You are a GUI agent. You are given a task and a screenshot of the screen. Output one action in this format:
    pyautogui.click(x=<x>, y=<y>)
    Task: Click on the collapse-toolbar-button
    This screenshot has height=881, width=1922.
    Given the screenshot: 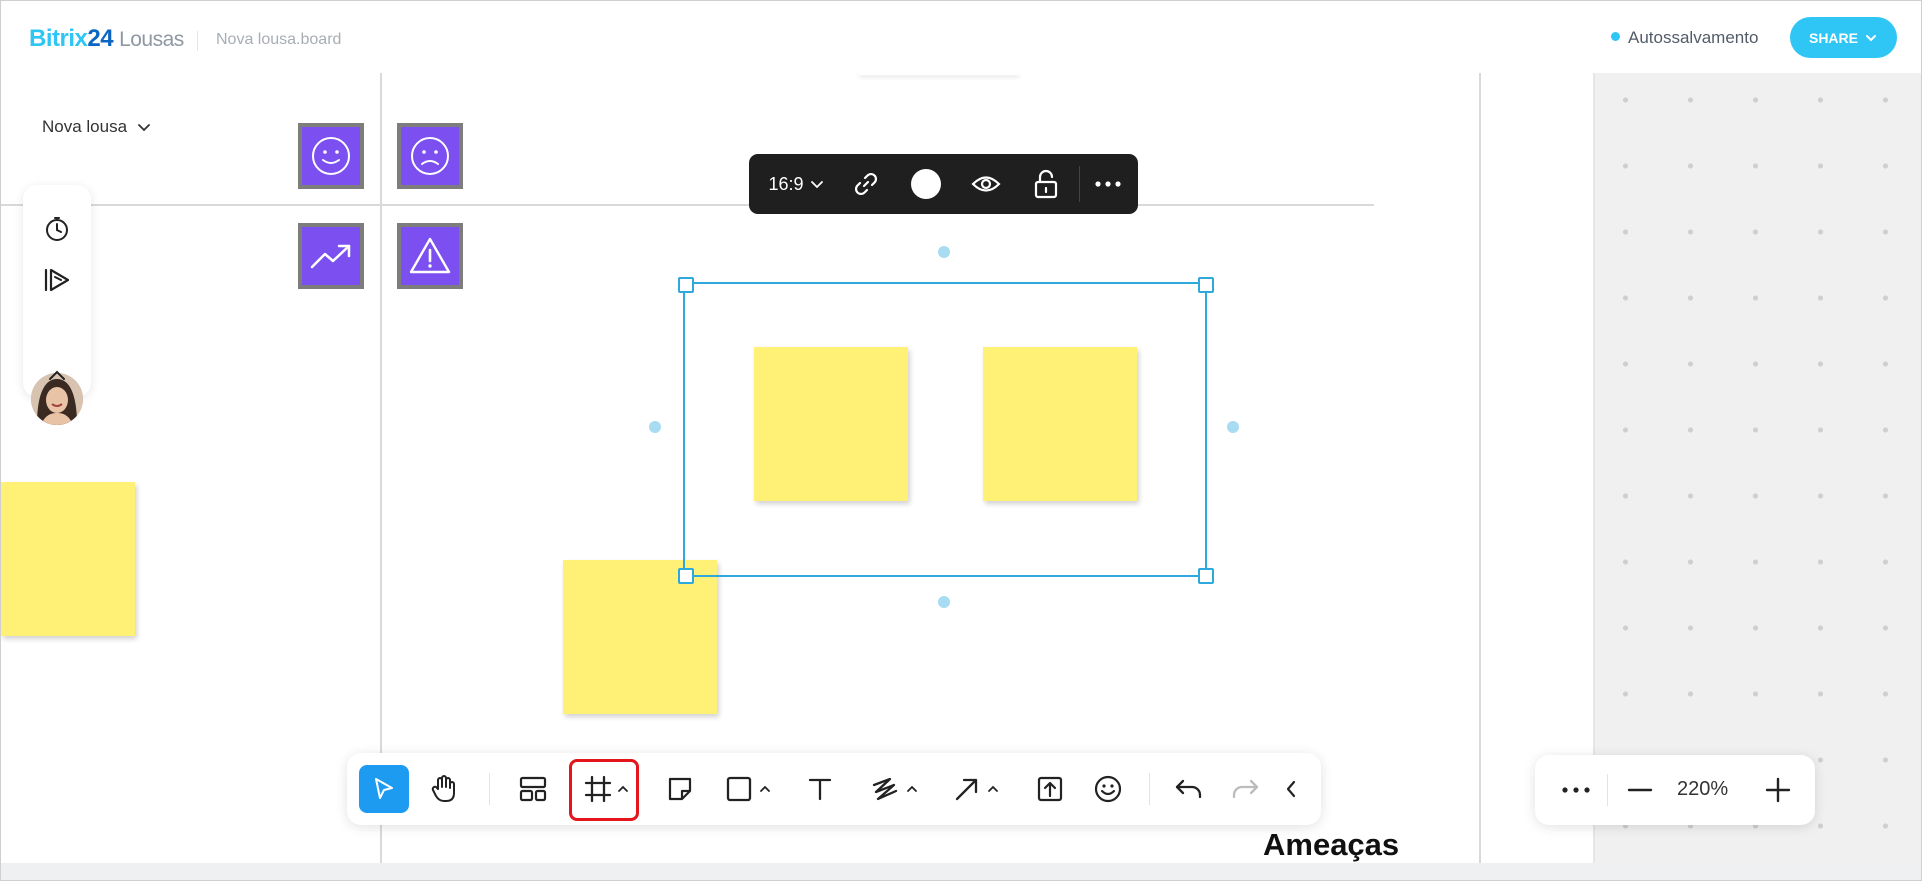 What is the action you would take?
    pyautogui.click(x=1291, y=789)
    